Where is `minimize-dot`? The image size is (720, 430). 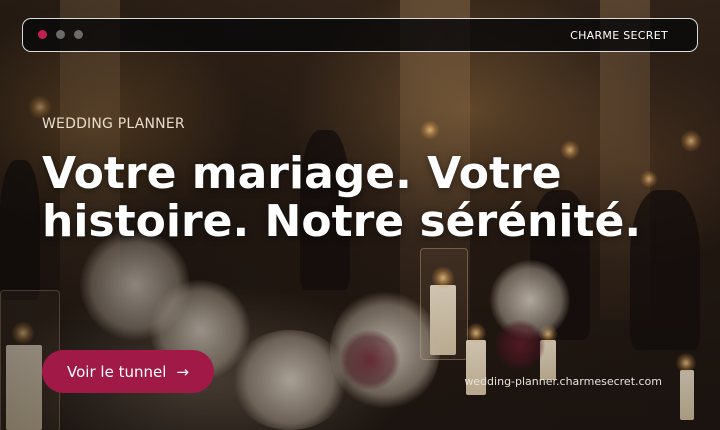 minimize-dot is located at coordinates (60, 34).